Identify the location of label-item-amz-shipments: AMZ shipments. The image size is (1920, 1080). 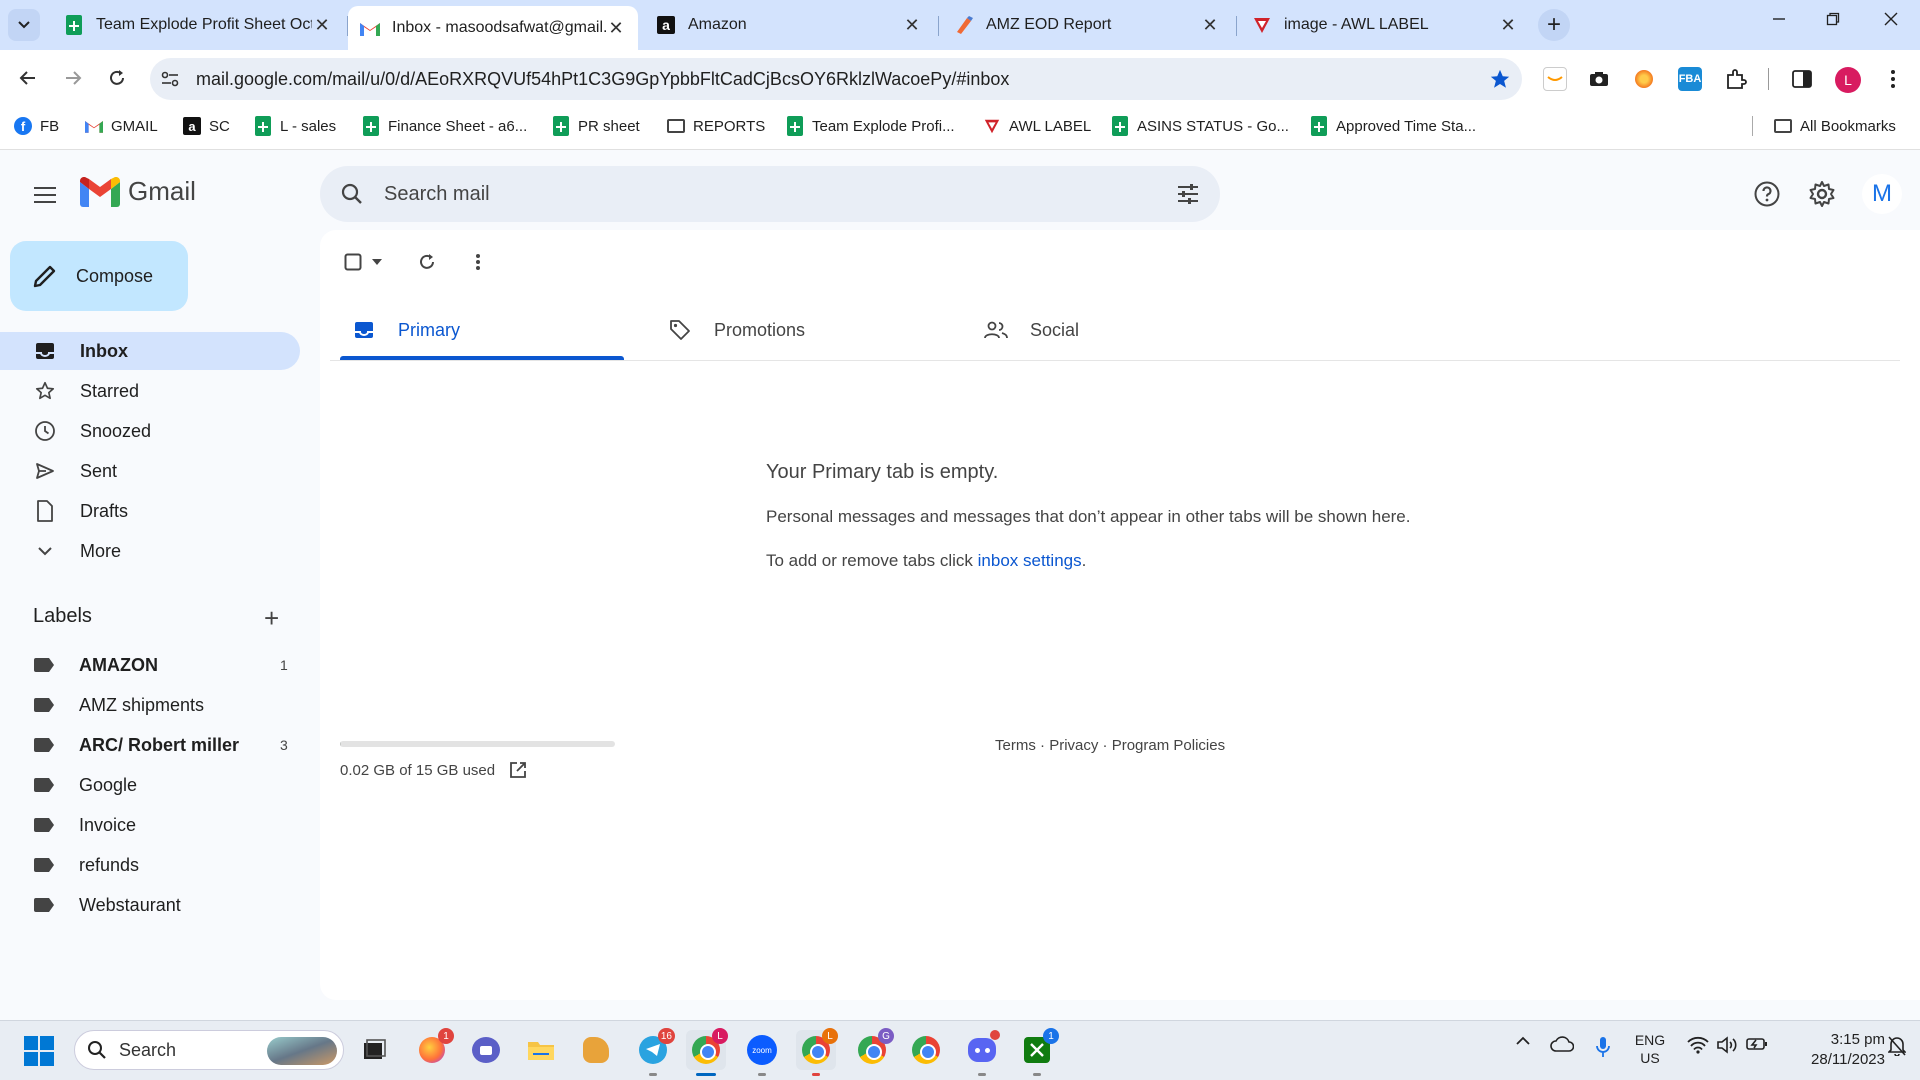
(150, 705).